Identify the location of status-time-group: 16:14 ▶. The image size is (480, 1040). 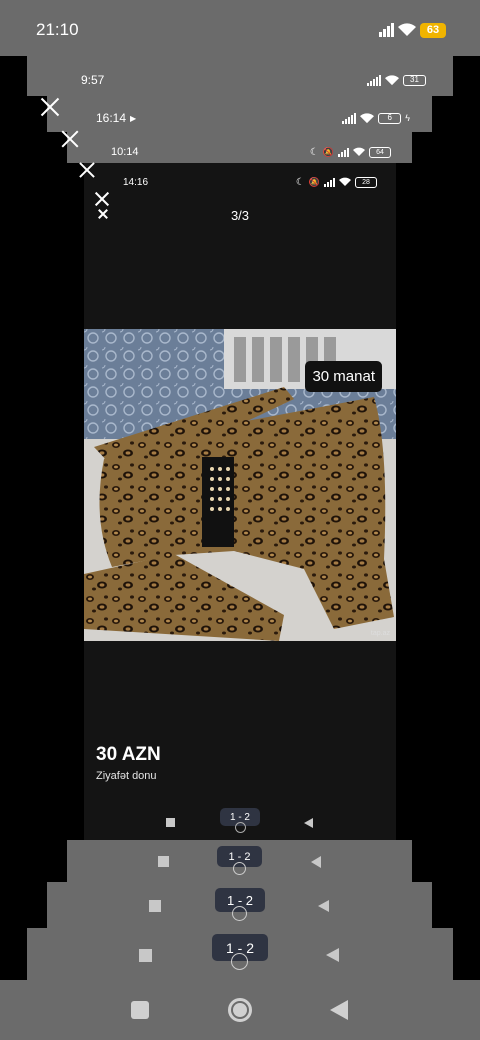
(116, 118).